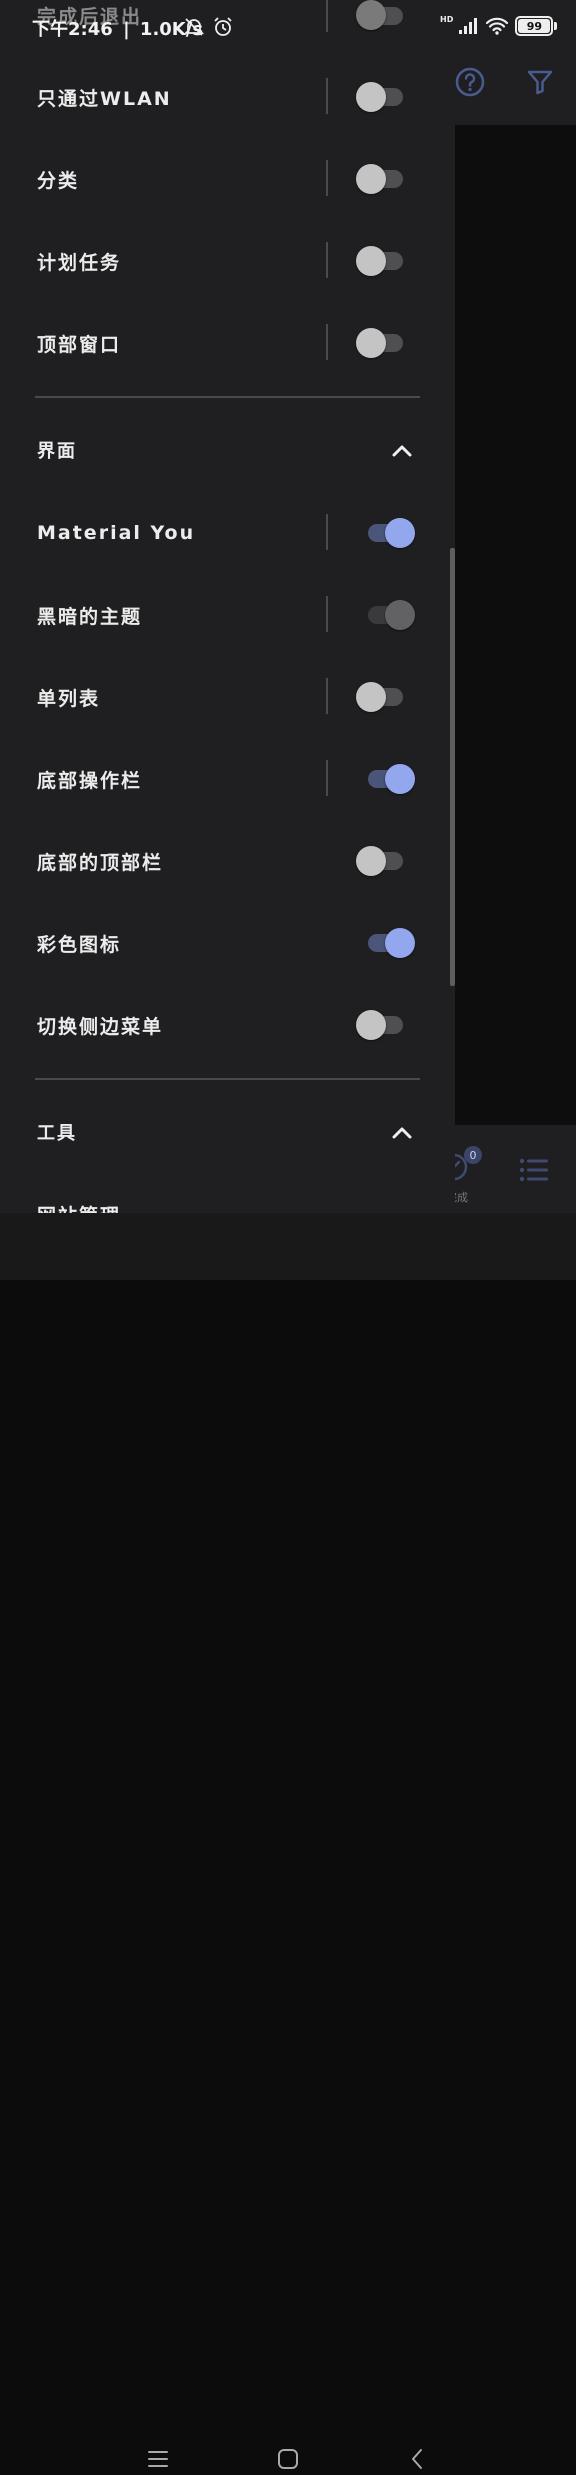 This screenshot has width=576, height=2475. I want to click on setting-row-toggle-side-menu: 切换侧边菜单, so click(227, 1025).